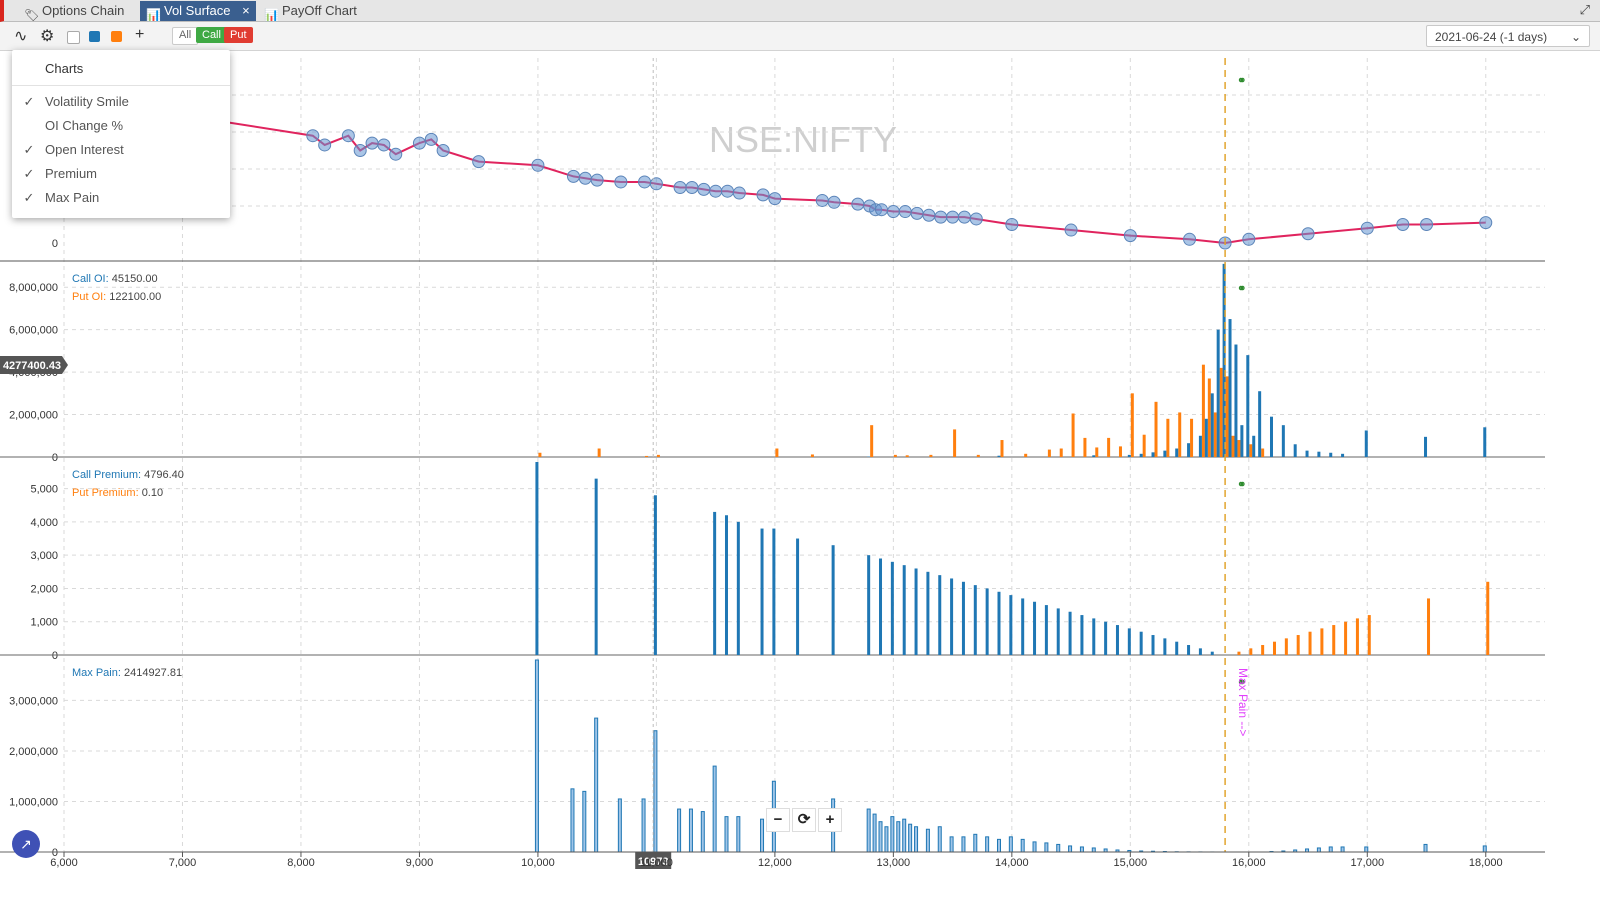 The width and height of the screenshot is (1600, 906). What do you see at coordinates (73, 37) in the screenshot?
I see `white-swatch-button` at bounding box center [73, 37].